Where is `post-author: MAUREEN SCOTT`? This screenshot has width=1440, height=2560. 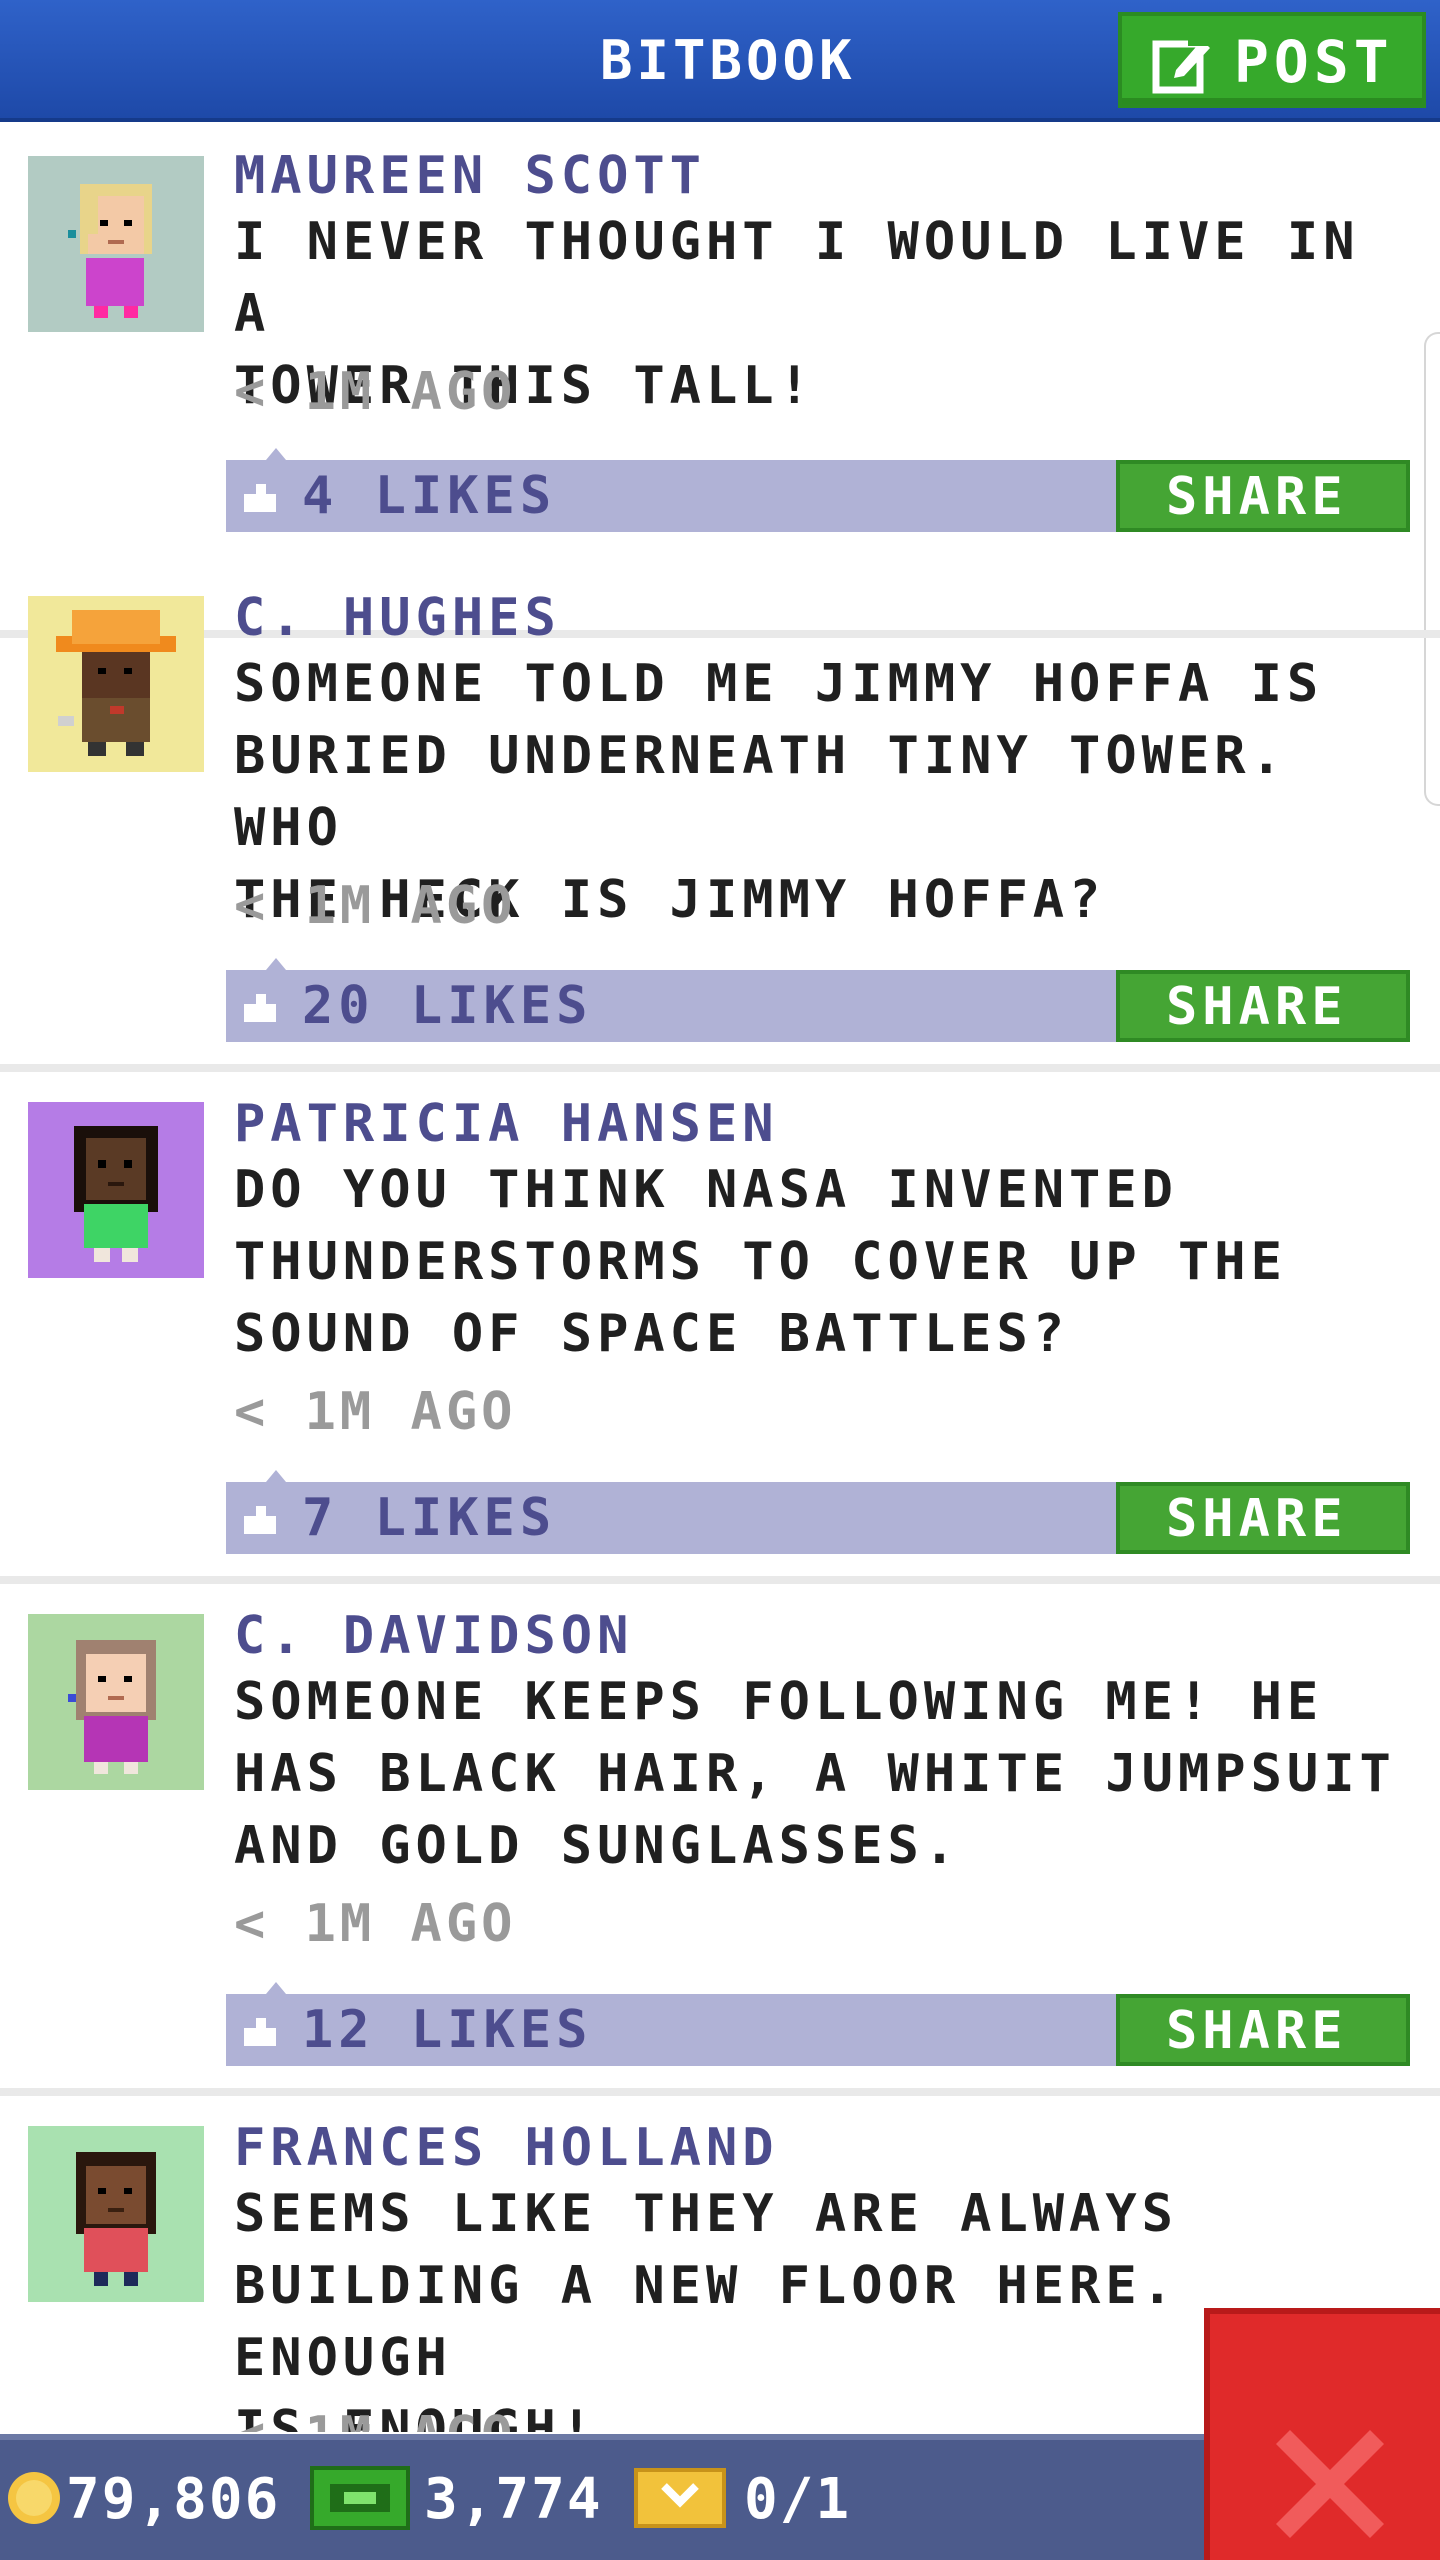
post-author: MAUREEN SCOTT is located at coordinates (824, 176).